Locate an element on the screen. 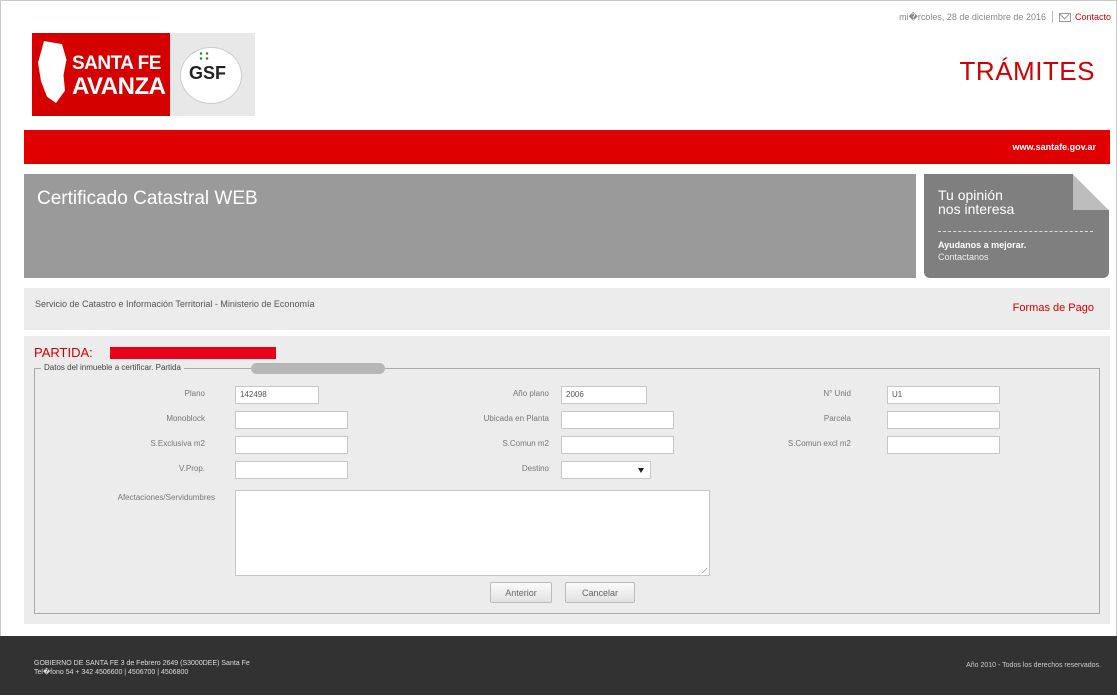  feedback-title: Tu opinión nos interesa is located at coordinates (976, 202).